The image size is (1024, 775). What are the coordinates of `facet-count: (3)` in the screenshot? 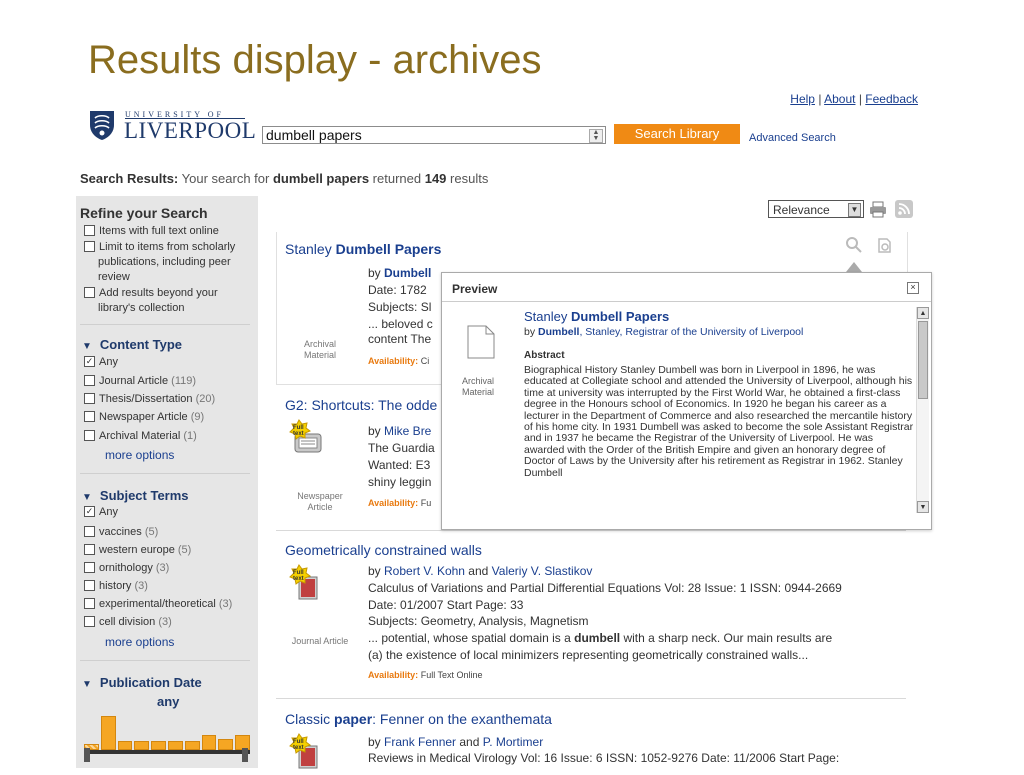 It's located at (162, 568).